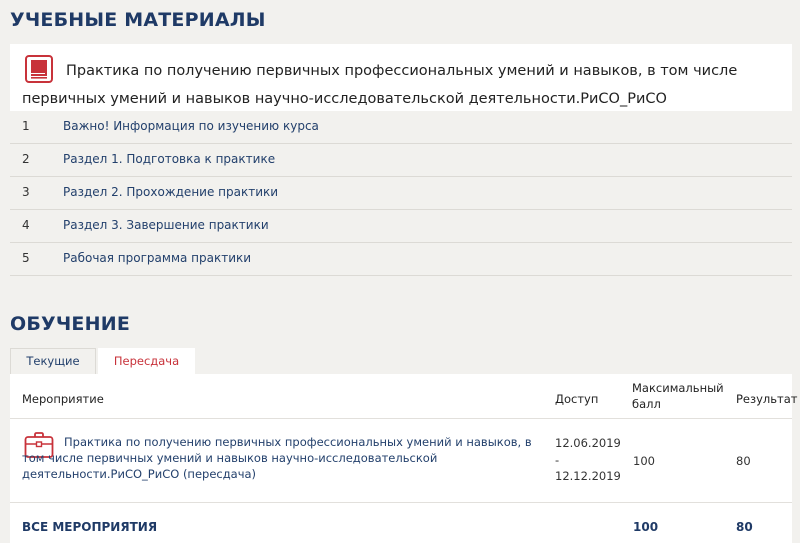 The width and height of the screenshot is (800, 543). What do you see at coordinates (588, 476) in the screenshot?
I see `access-to: 12.12.2019` at bounding box center [588, 476].